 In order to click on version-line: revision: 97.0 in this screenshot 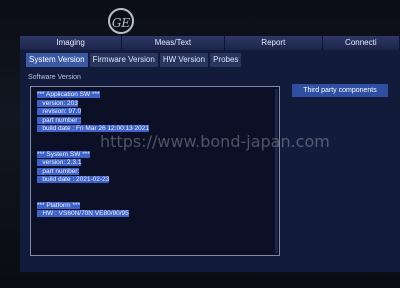, I will do `click(155, 112)`.